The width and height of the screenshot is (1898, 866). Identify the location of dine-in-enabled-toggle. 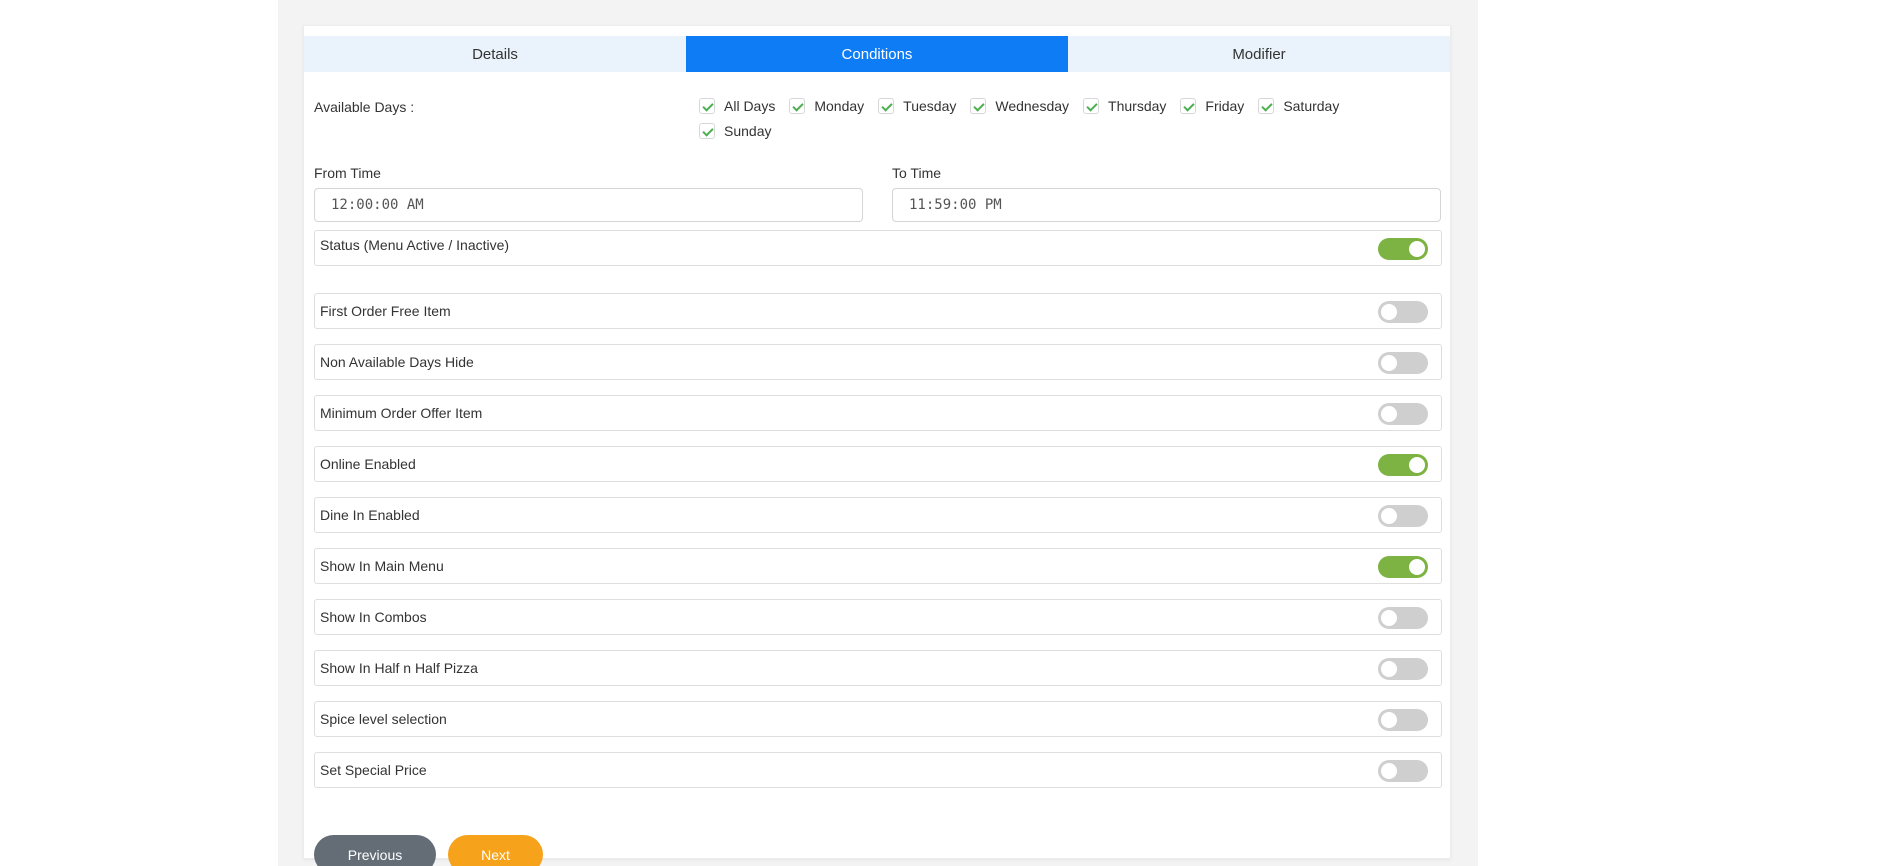
(1403, 516).